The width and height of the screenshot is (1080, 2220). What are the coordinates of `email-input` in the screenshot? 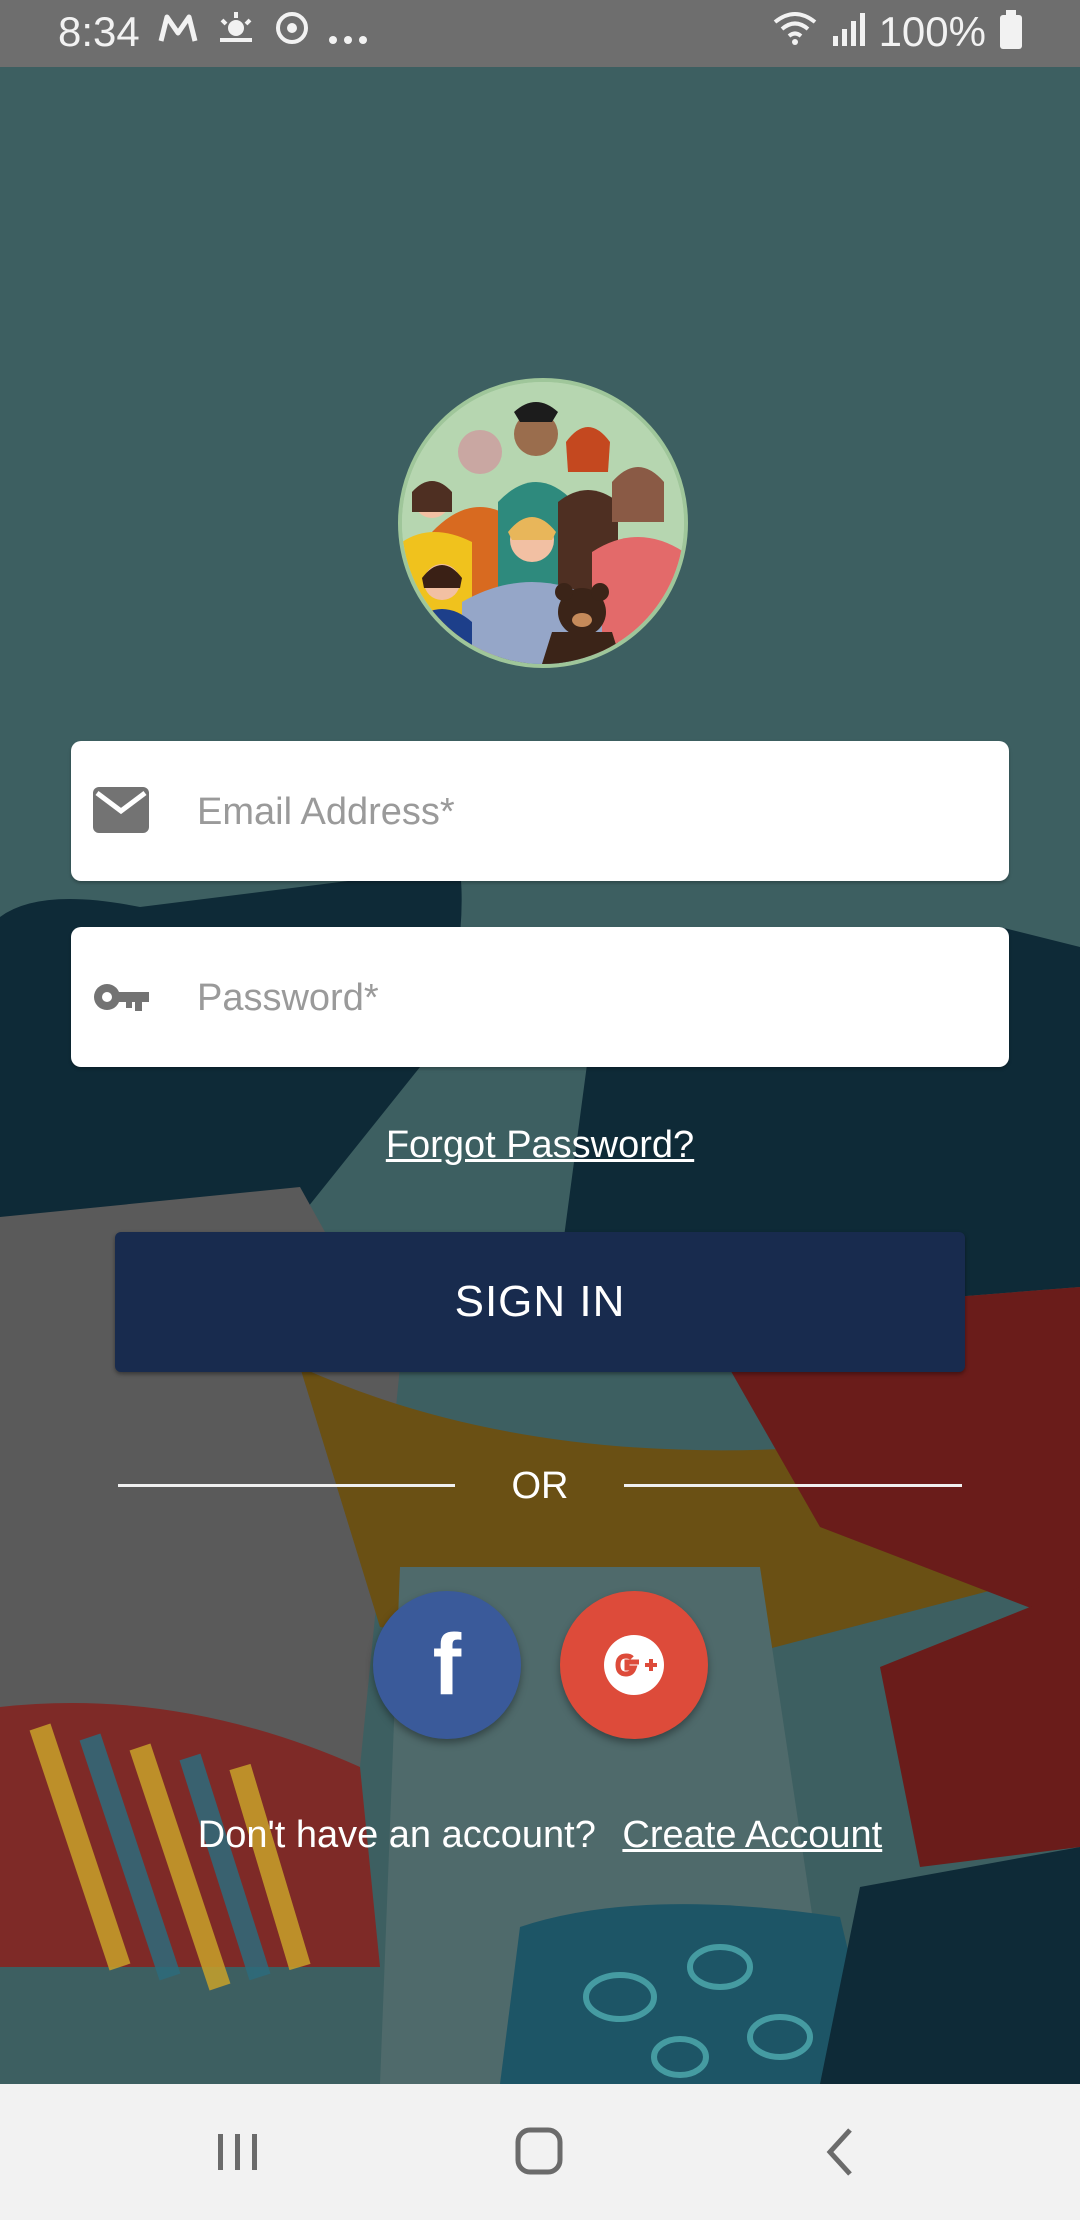 It's located at (587, 812).